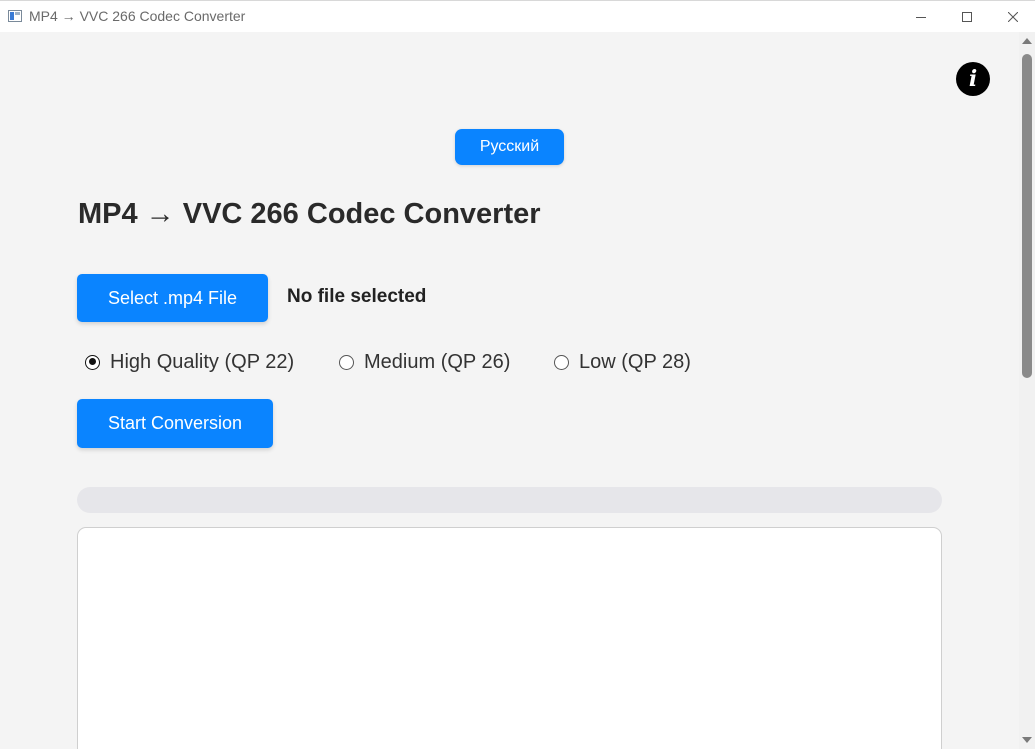 Image resolution: width=1035 pixels, height=749 pixels. I want to click on close-button, so click(1012, 16).